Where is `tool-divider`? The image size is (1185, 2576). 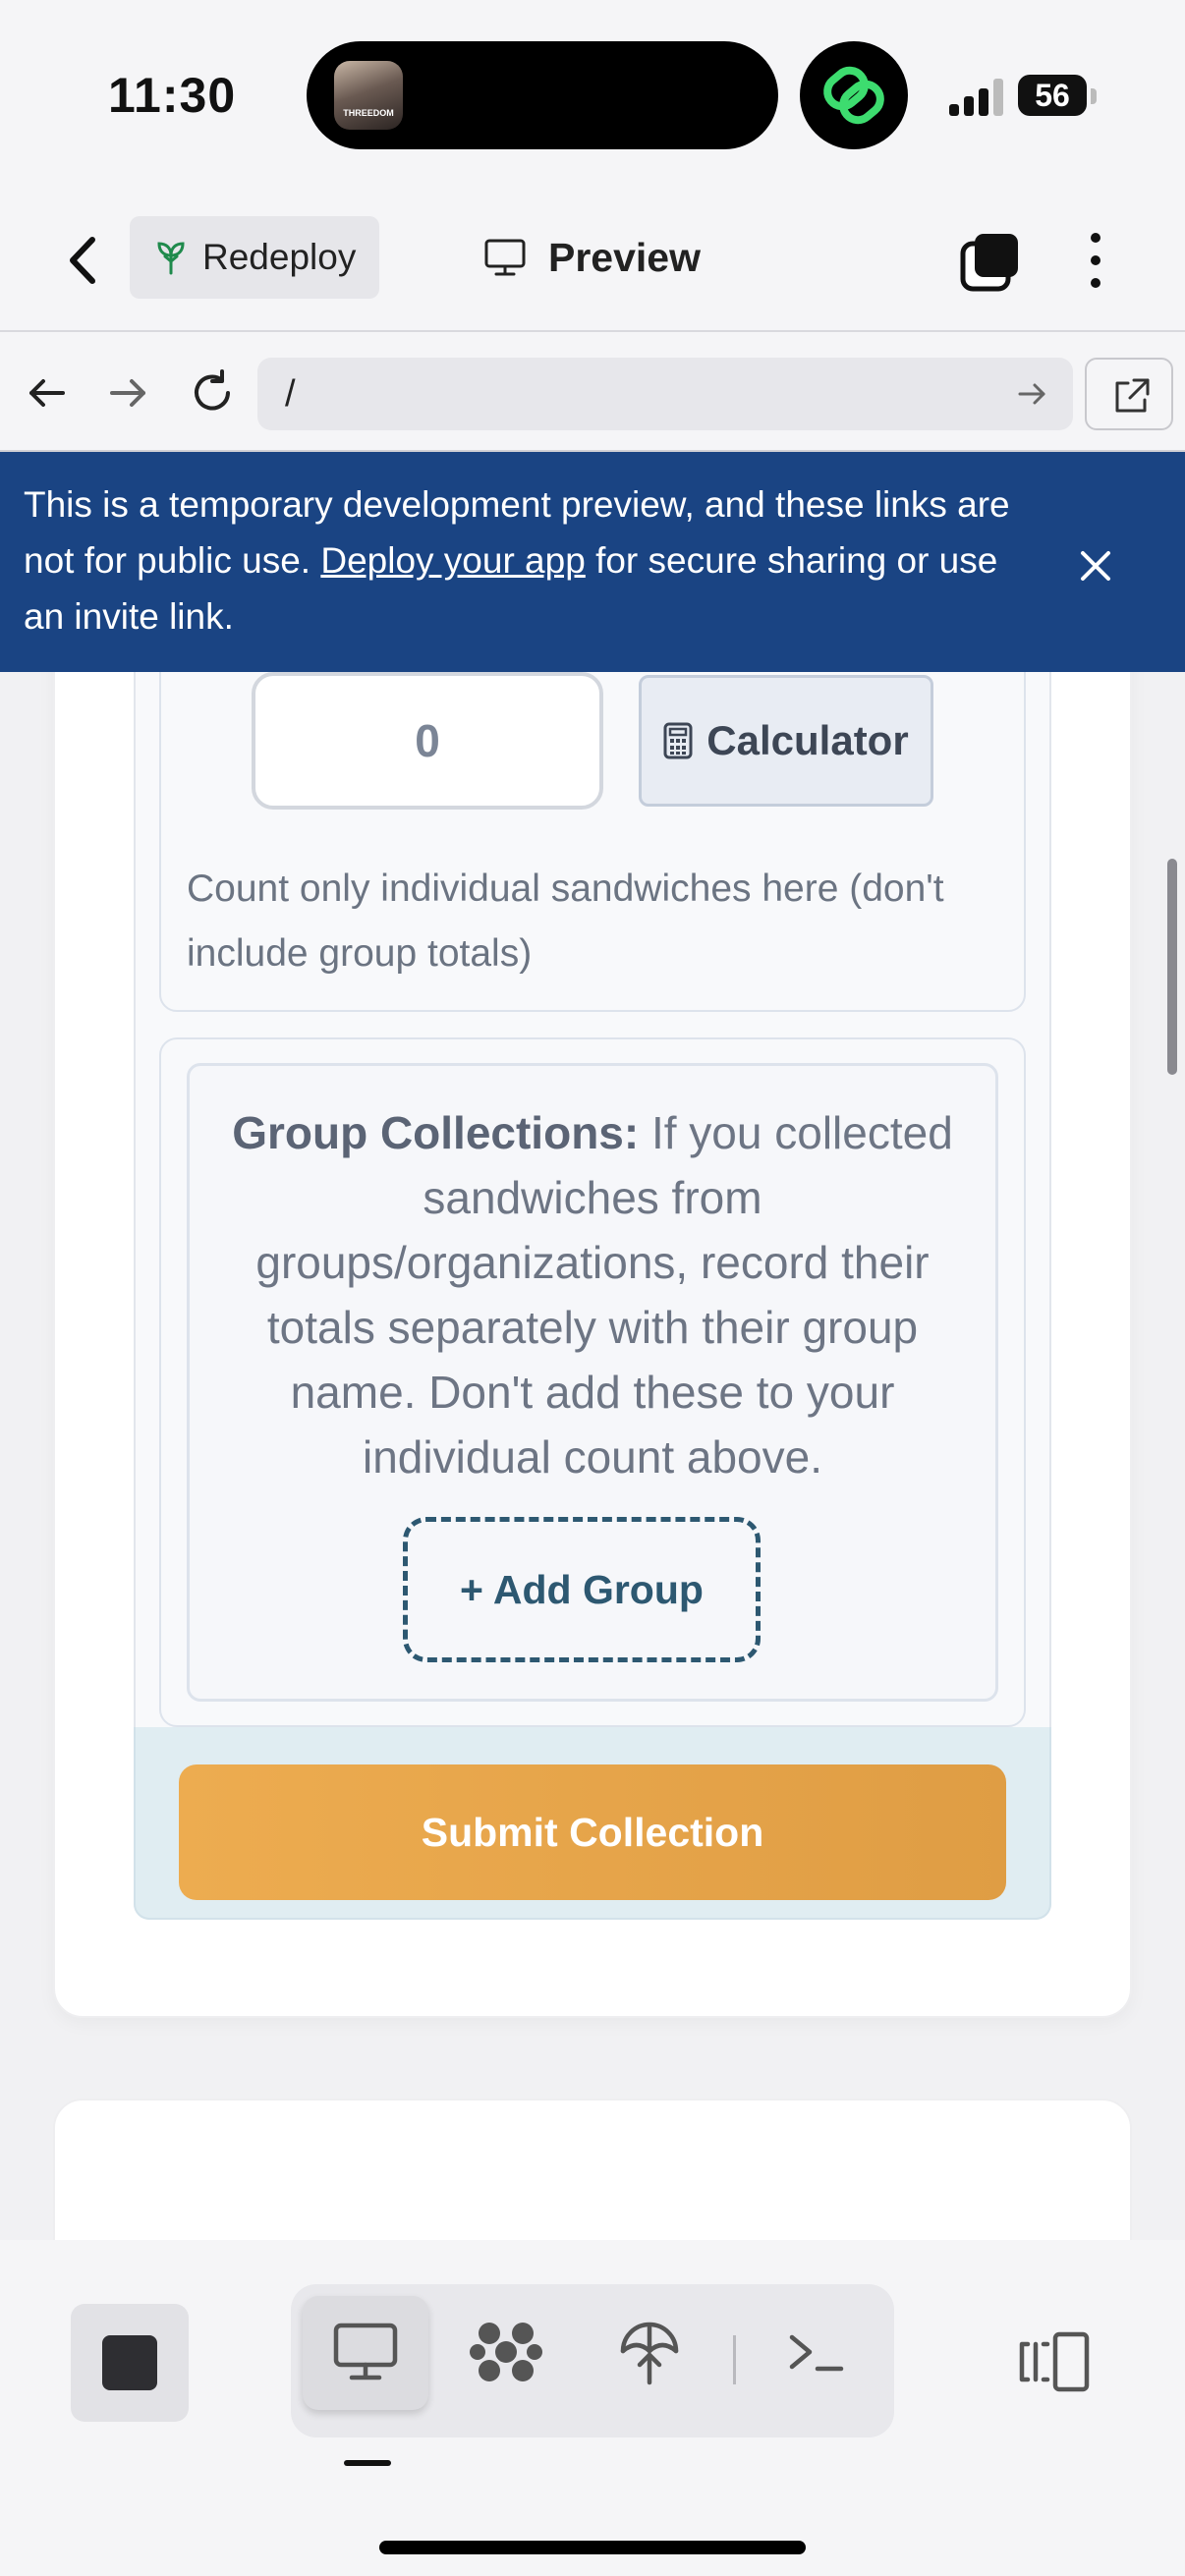 tool-divider is located at coordinates (734, 2359).